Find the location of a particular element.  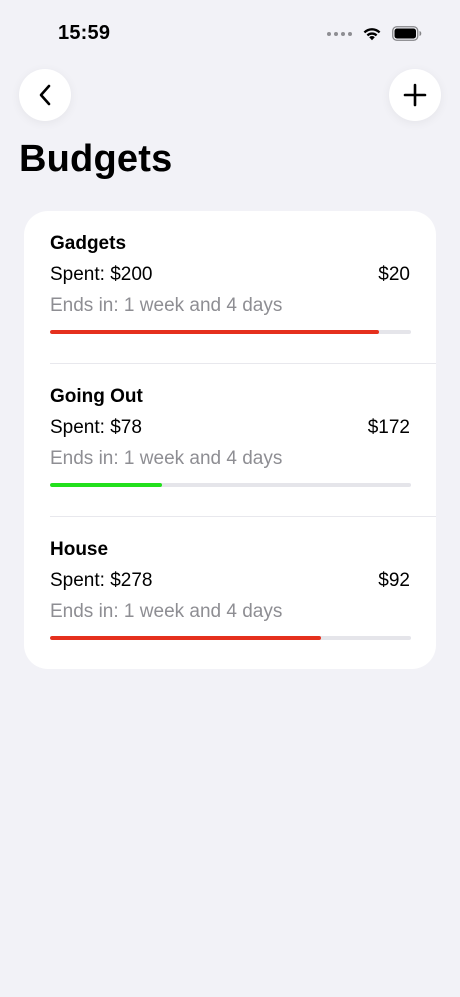

battery-icon is located at coordinates (407, 33).